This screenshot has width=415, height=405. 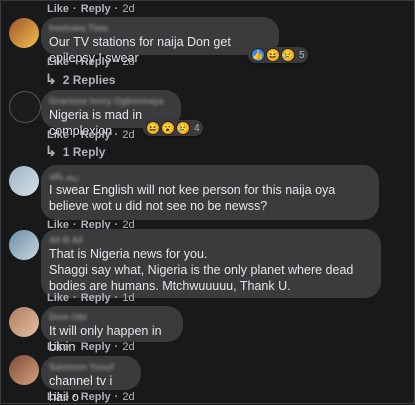 I want to click on comment-4-meta: Like · Reply · 1d, so click(x=91, y=298).